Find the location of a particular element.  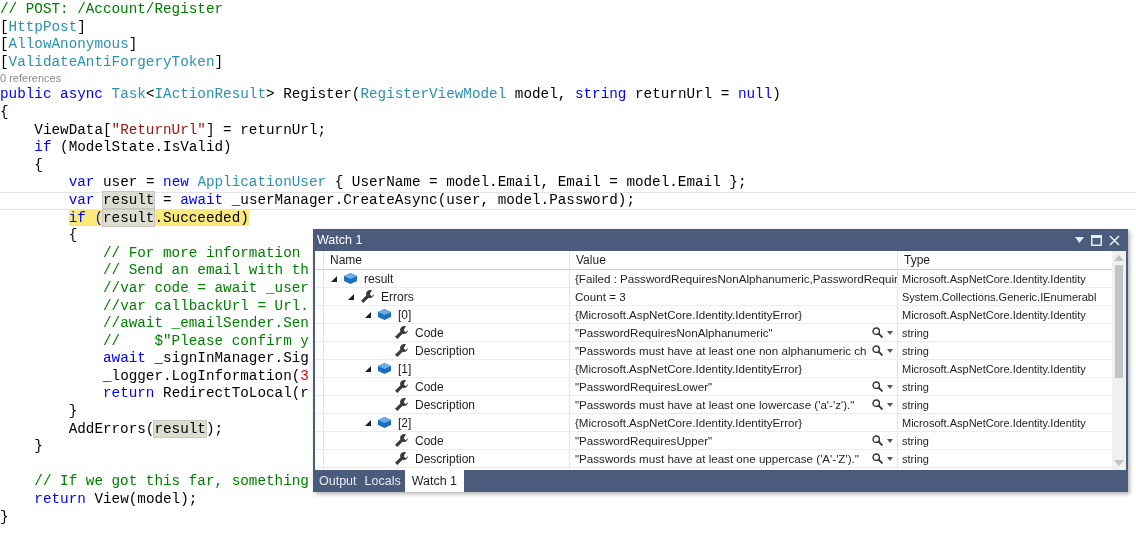

maximize-icon is located at coordinates (1096, 240).